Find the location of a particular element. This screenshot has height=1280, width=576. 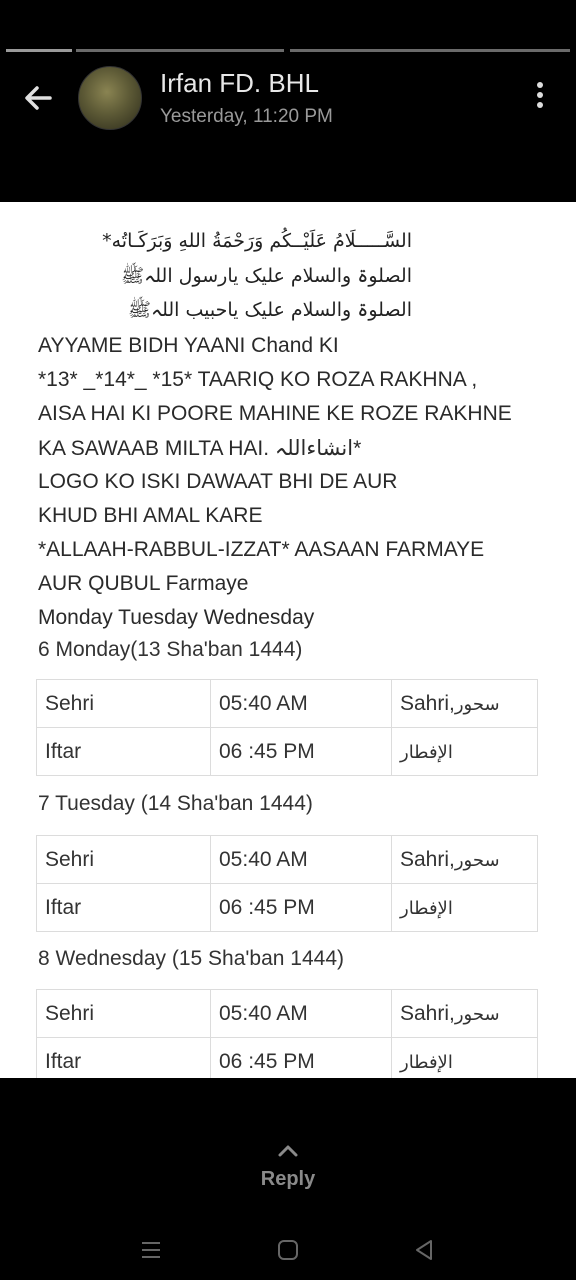

reply-button: Reply is located at coordinates (288, 1179).